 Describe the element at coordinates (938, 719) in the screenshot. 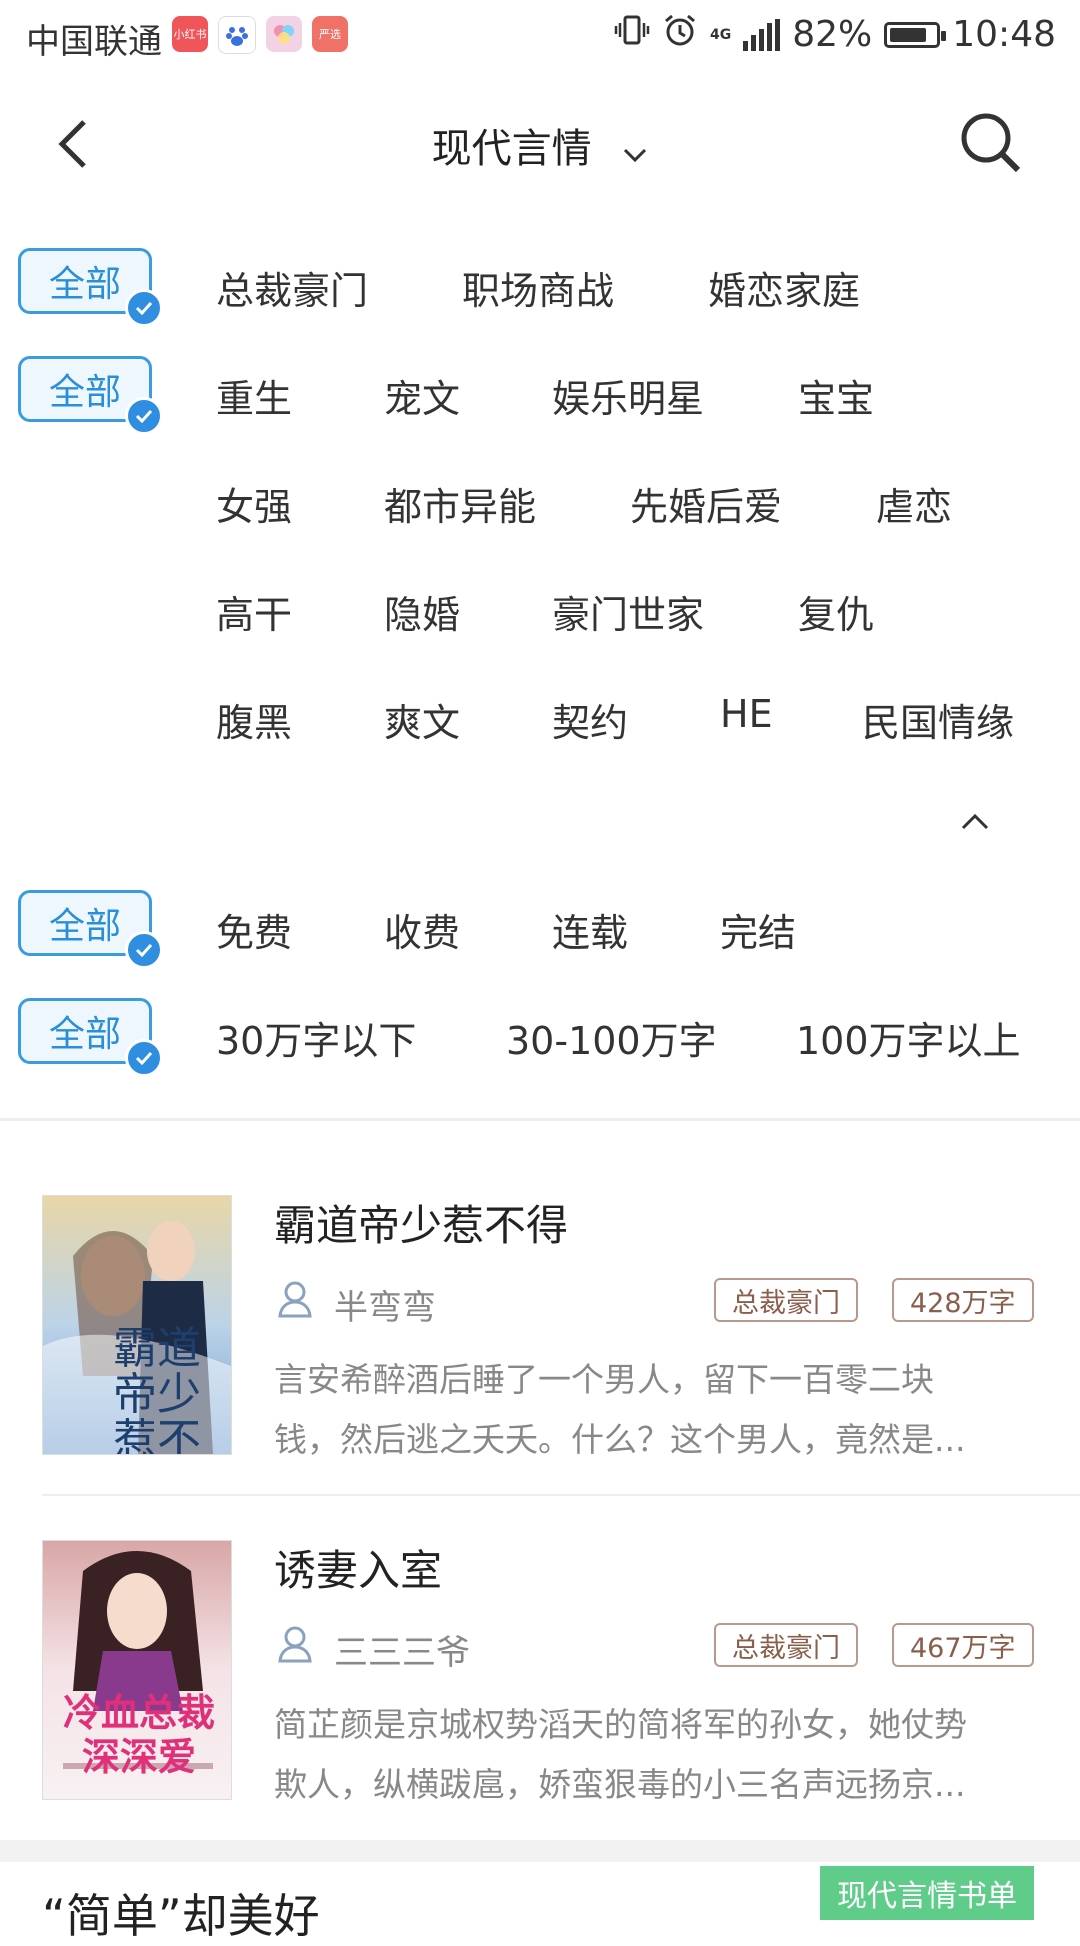

I see `filter-option: 民国情缘` at that location.